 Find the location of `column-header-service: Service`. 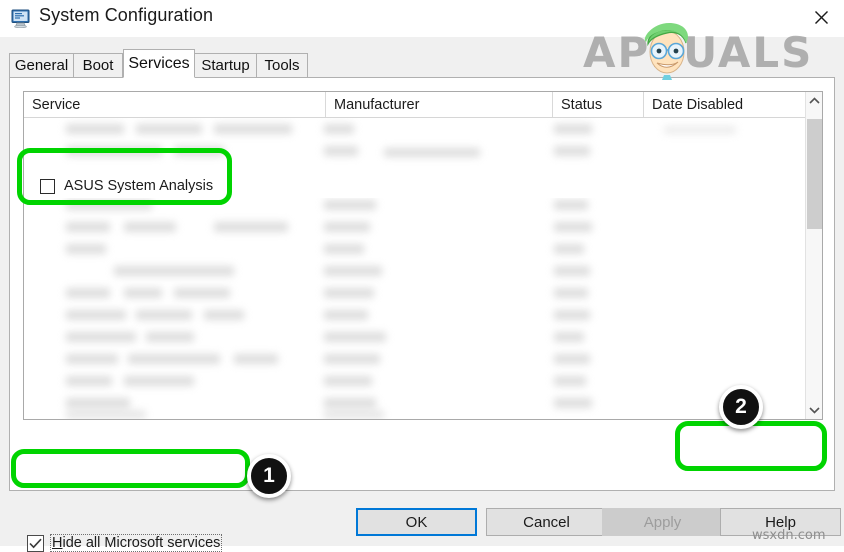

column-header-service: Service is located at coordinates (174, 104).